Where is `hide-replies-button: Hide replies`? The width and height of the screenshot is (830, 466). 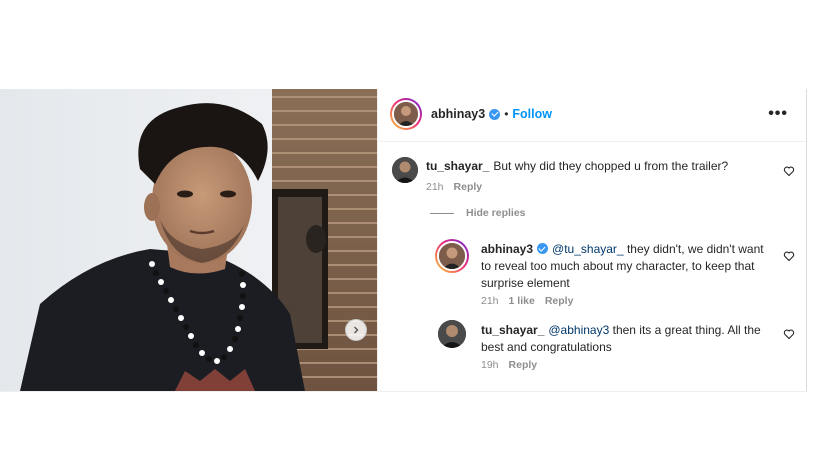 hide-replies-button: Hide replies is located at coordinates (478, 213).